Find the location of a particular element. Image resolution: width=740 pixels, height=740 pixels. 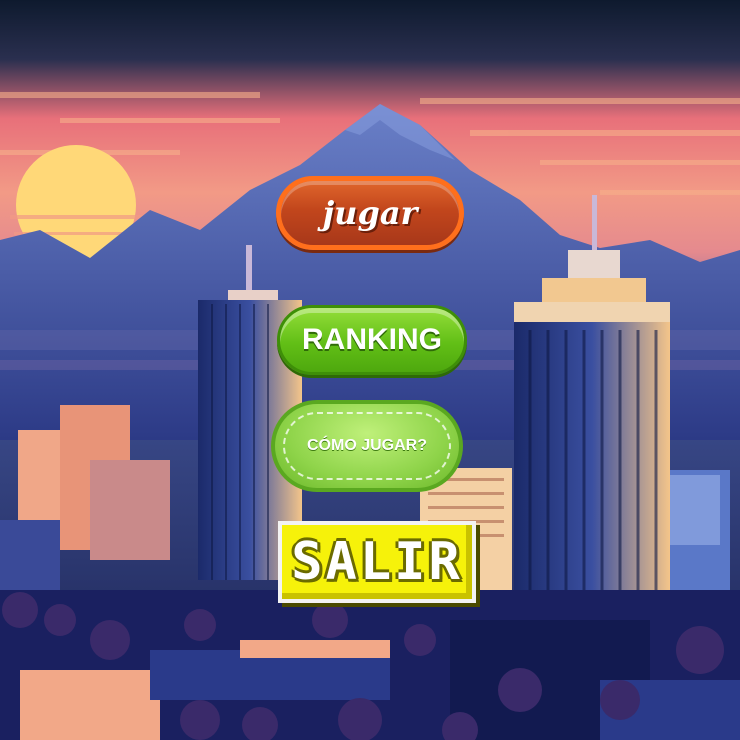

play-button-label: jugar is located at coordinates (370, 213).